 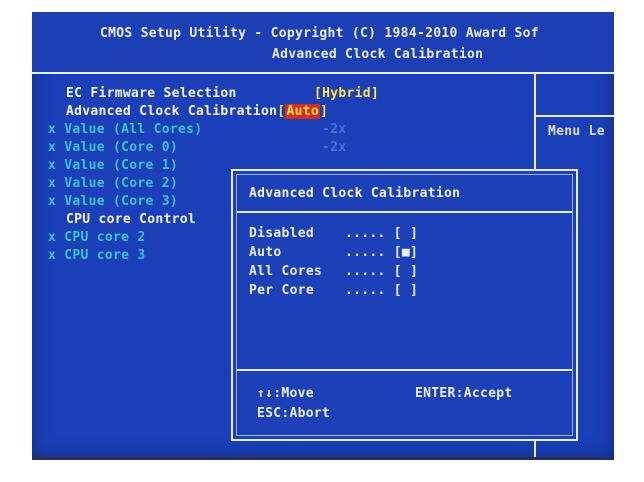 What do you see at coordinates (404, 212) in the screenshot?
I see `popup-title-divider` at bounding box center [404, 212].